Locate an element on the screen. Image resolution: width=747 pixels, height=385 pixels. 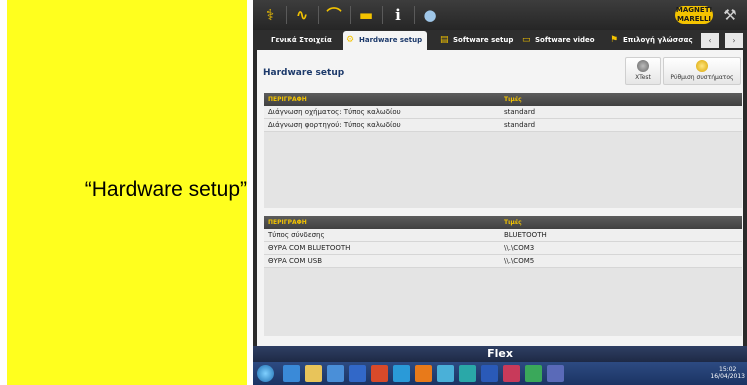
signal-icon: ∿ is located at coordinates (302, 15).